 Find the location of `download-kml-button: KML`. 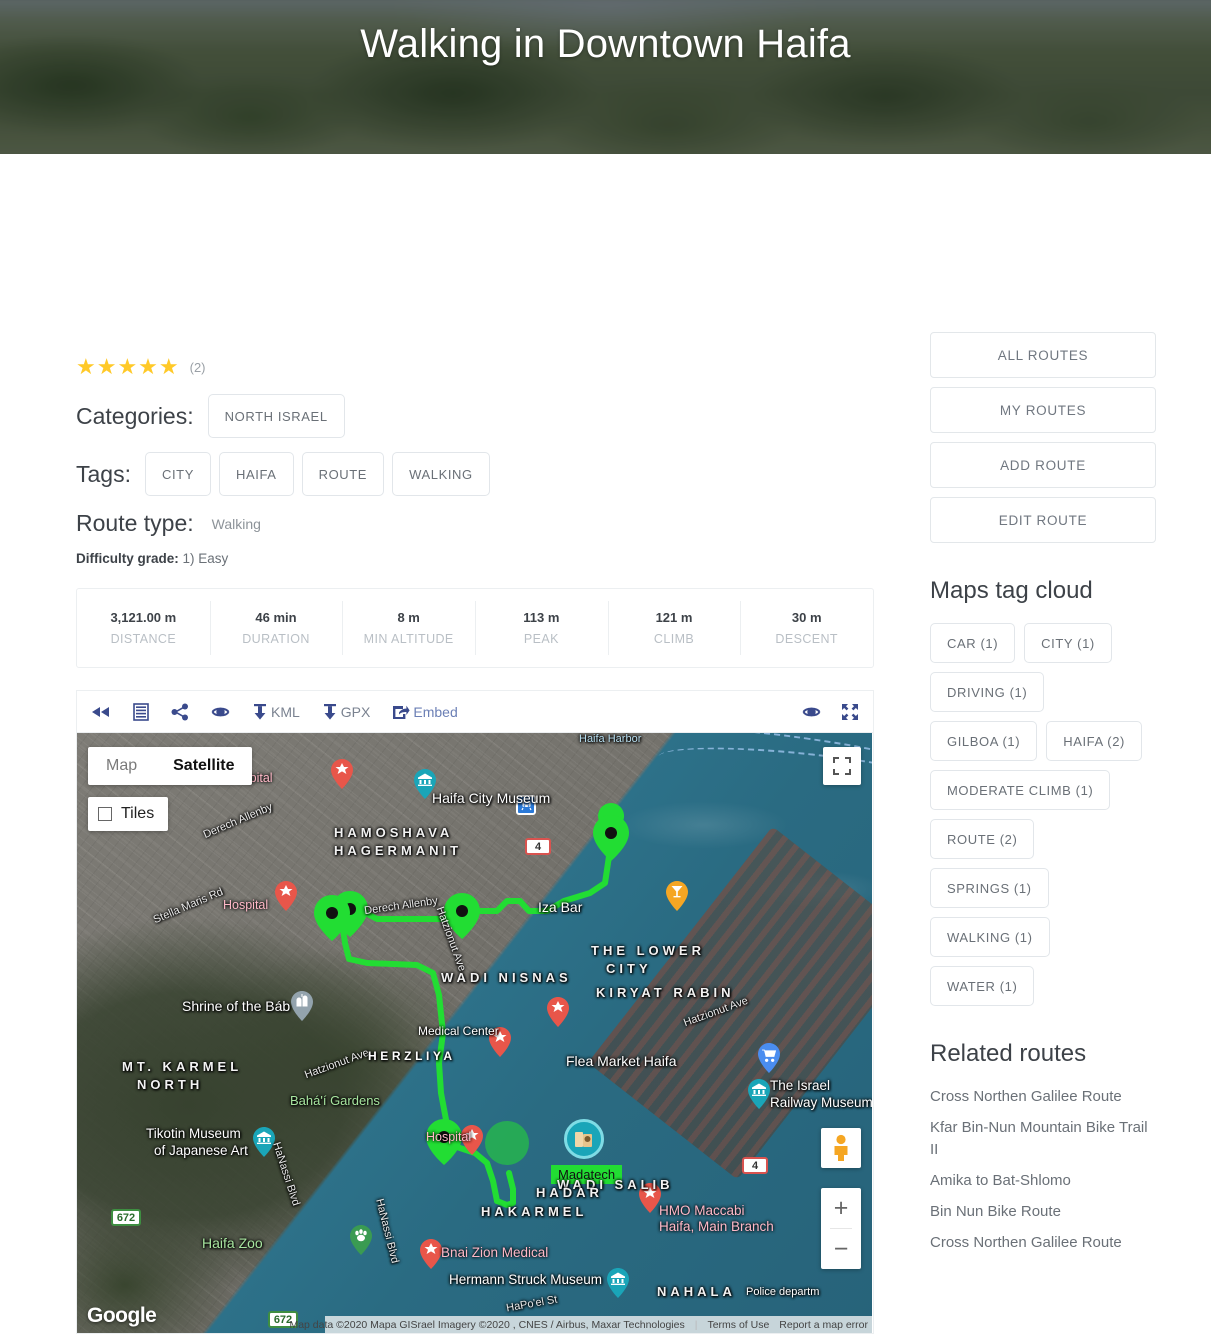

download-kml-button: KML is located at coordinates (276, 712).